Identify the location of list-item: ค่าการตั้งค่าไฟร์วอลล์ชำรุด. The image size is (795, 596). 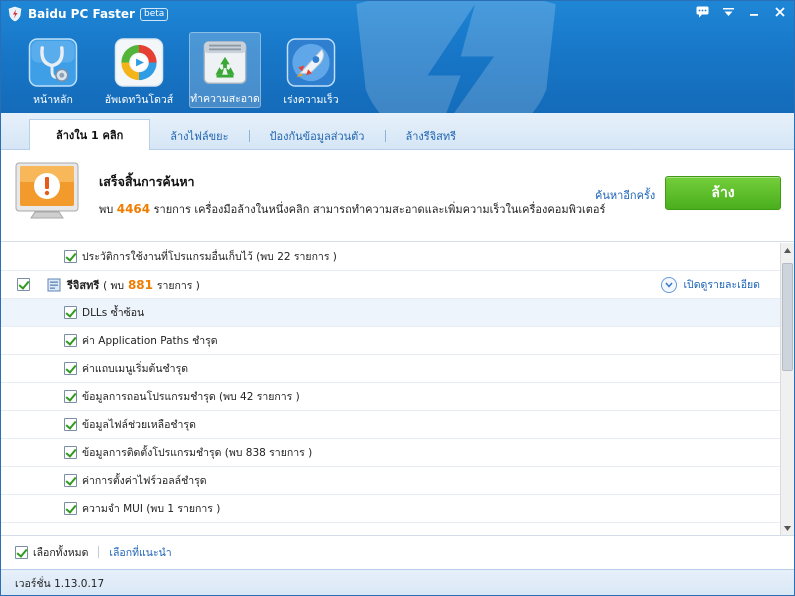
(390, 481).